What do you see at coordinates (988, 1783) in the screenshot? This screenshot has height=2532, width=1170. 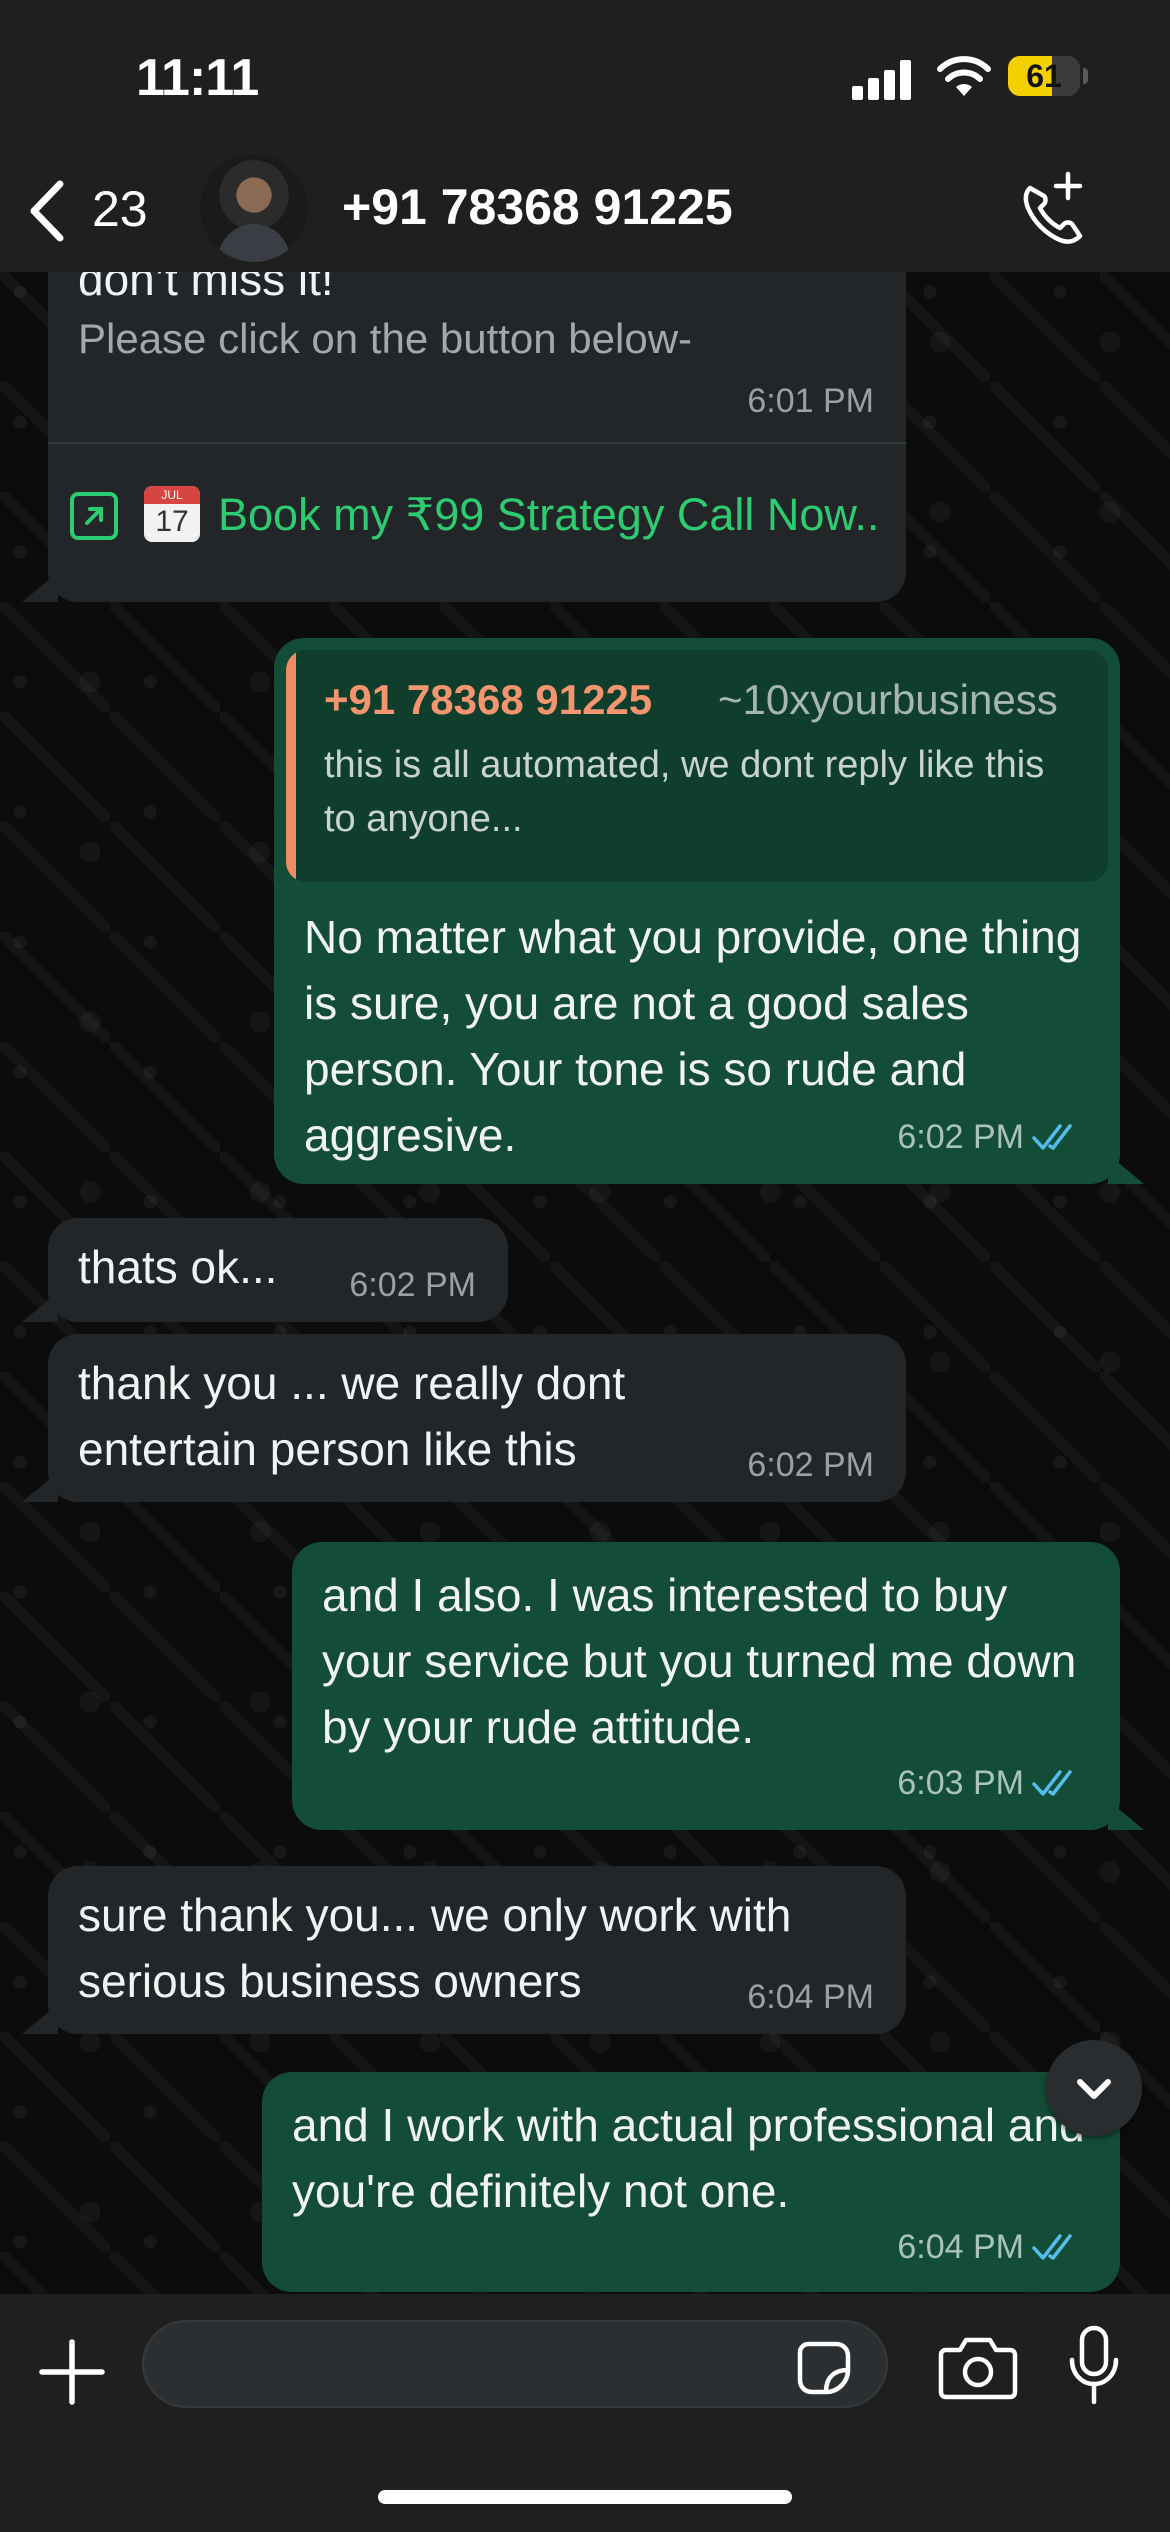 I see `message-time: 6:03 PM` at bounding box center [988, 1783].